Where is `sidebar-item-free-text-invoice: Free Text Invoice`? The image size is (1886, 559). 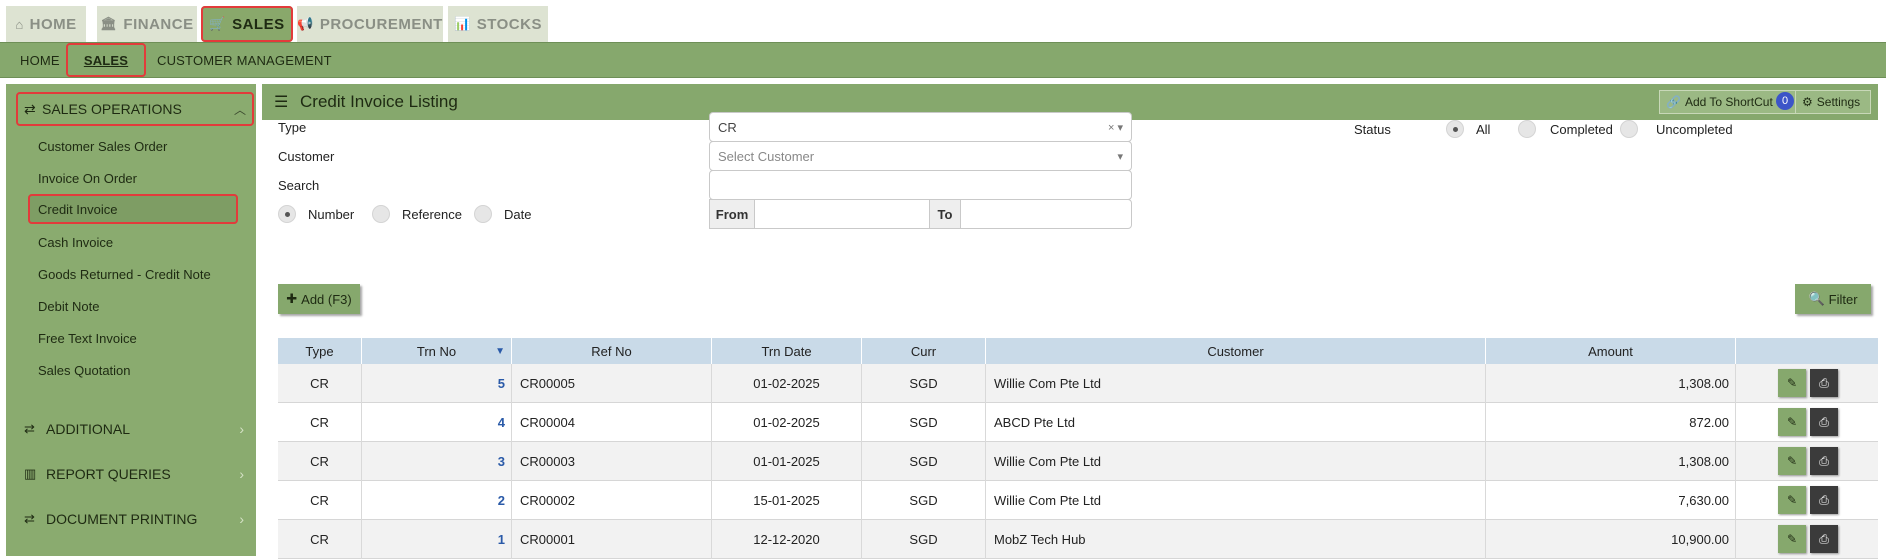 sidebar-item-free-text-invoice: Free Text Invoice is located at coordinates (87, 338).